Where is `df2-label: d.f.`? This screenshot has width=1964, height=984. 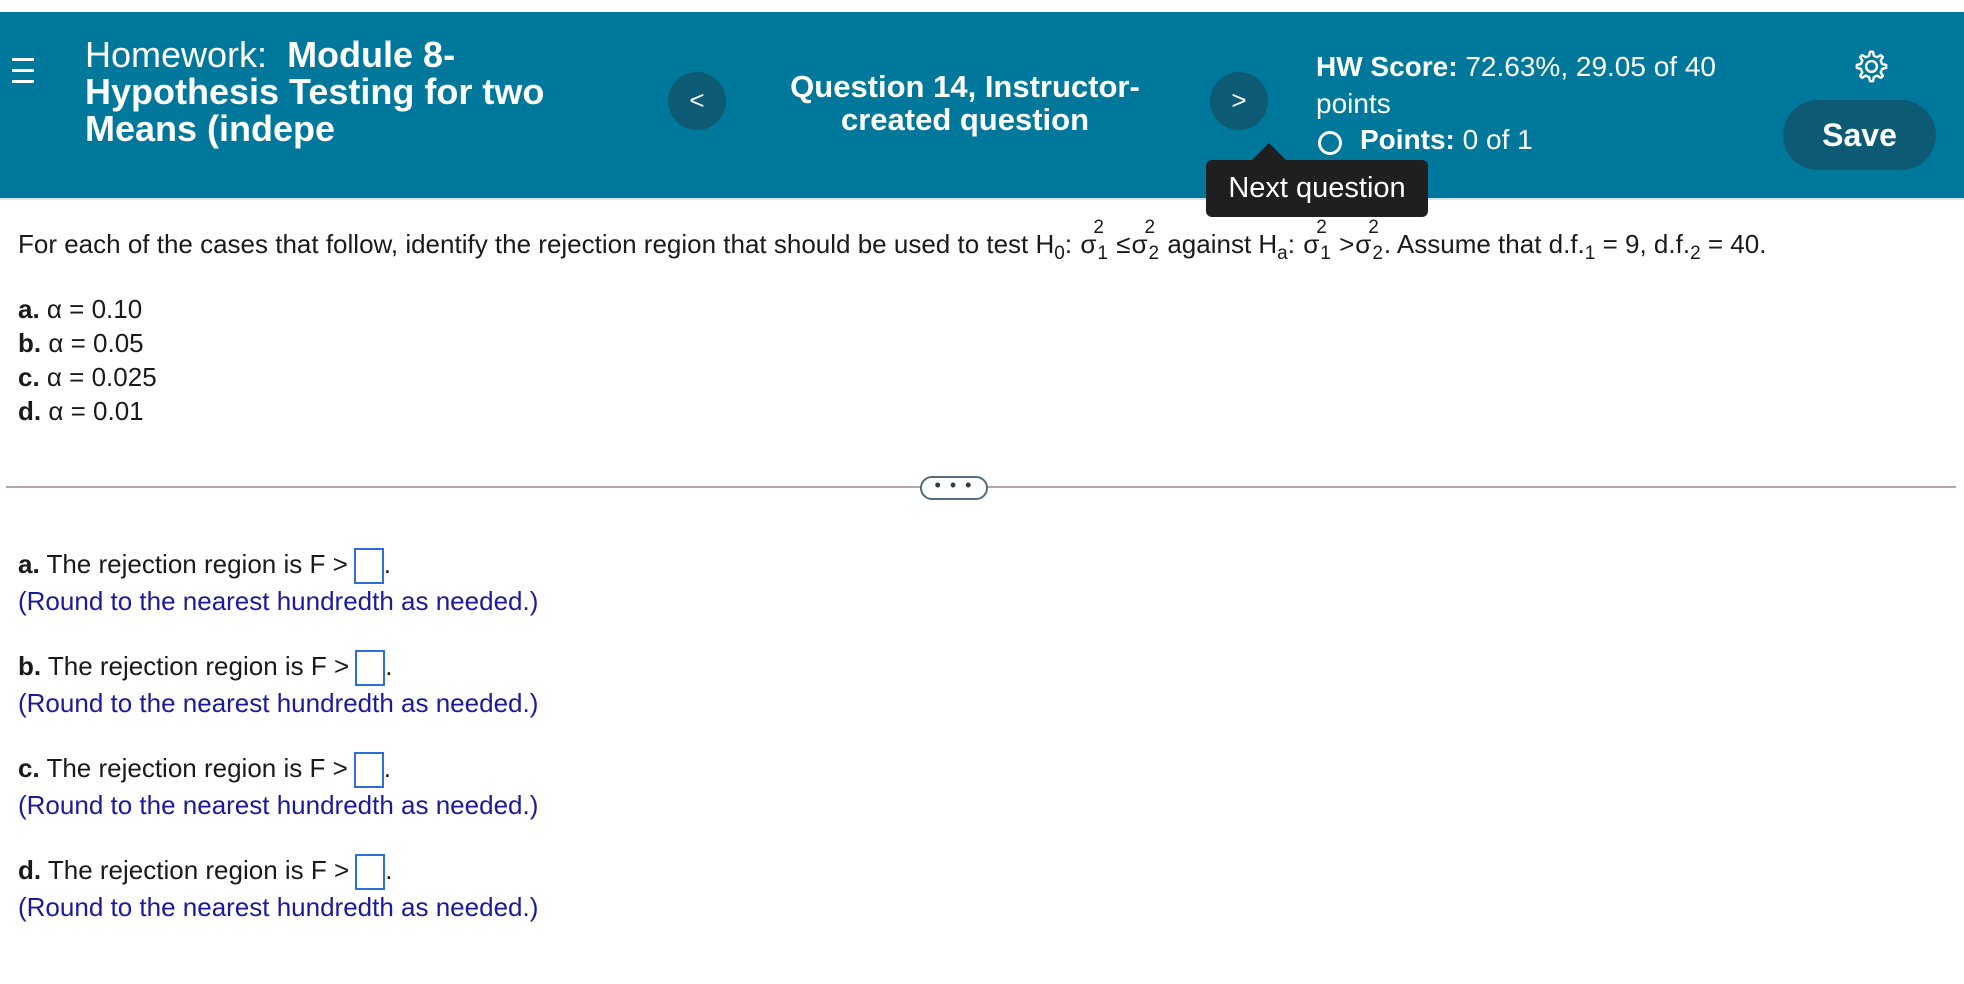 df2-label: d.f. is located at coordinates (1672, 244).